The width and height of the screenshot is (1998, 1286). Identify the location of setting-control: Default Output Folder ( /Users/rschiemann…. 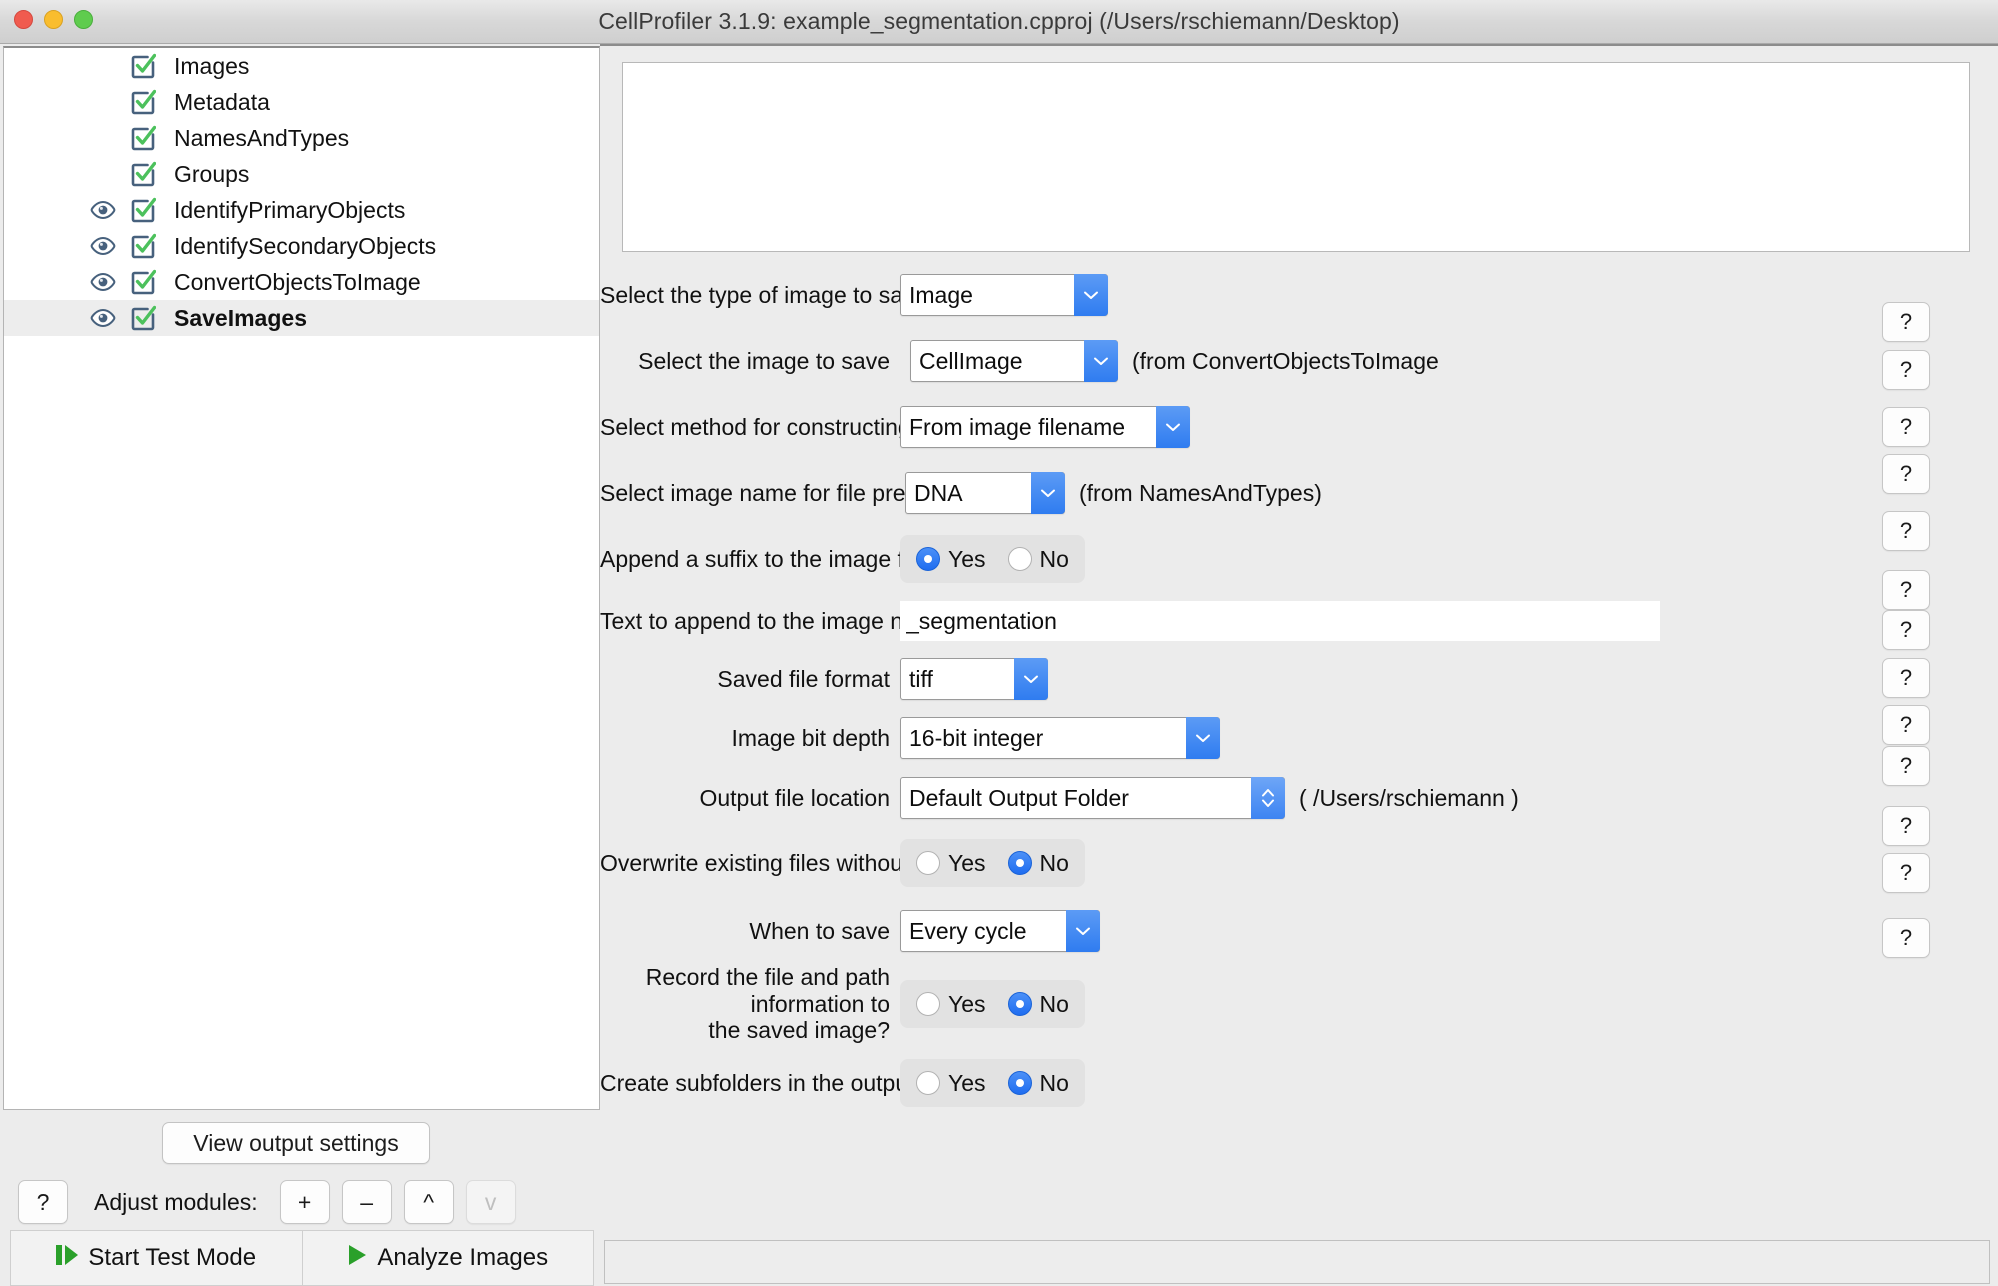
(1209, 798).